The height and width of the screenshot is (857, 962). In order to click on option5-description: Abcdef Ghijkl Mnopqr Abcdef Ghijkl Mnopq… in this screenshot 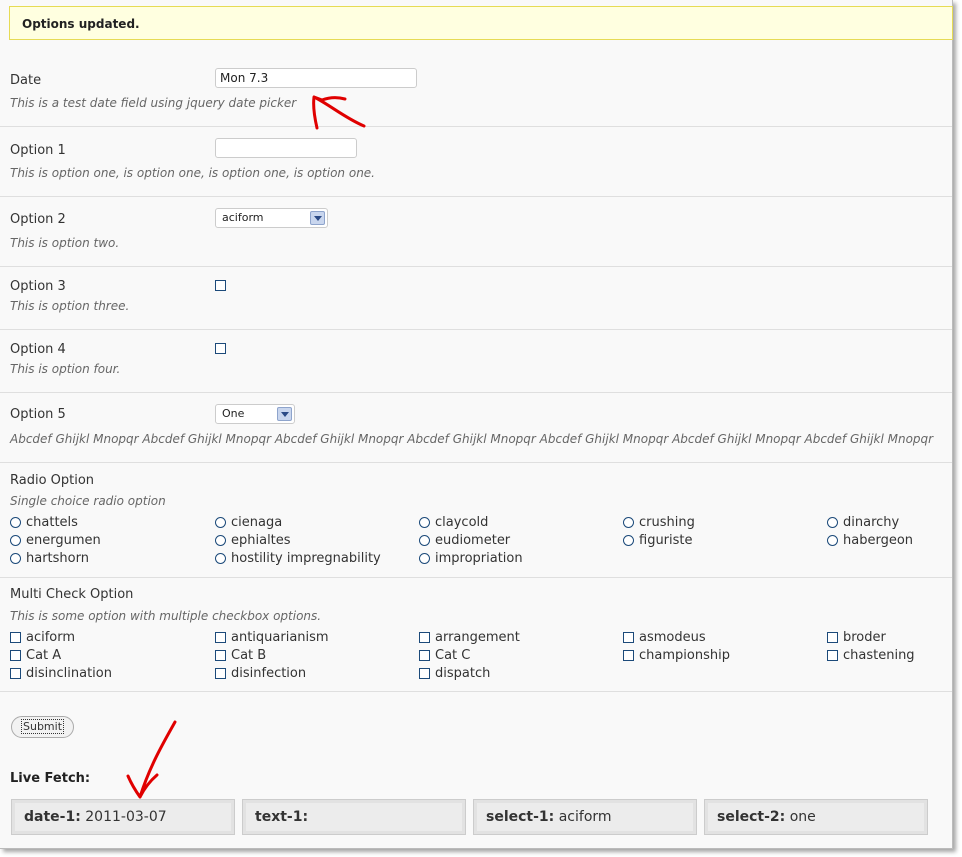, I will do `click(472, 439)`.